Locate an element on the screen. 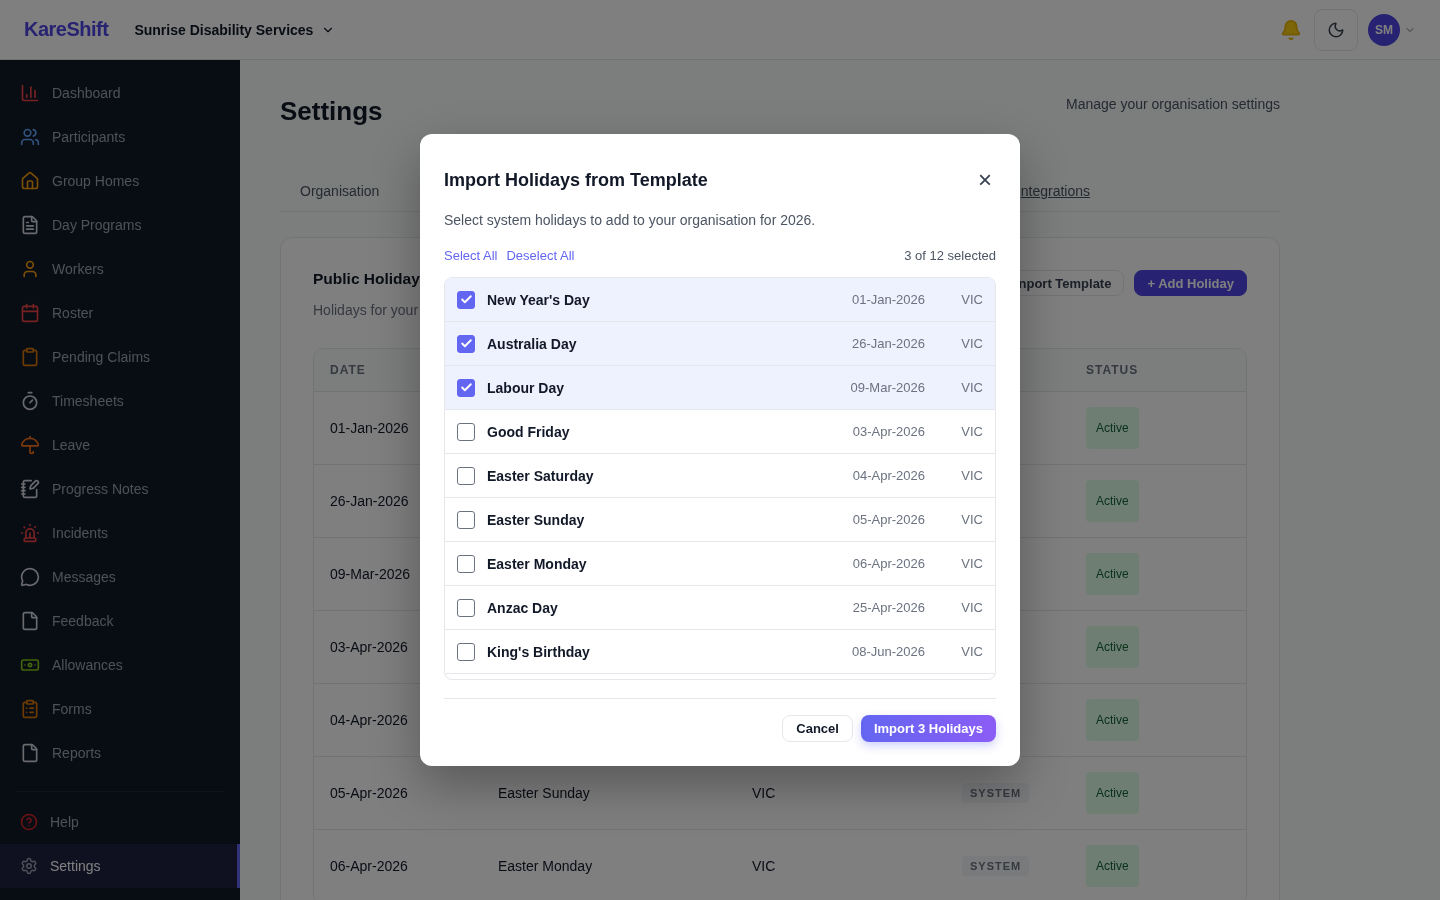  sidebar-item: Group Homes is located at coordinates (120, 181).